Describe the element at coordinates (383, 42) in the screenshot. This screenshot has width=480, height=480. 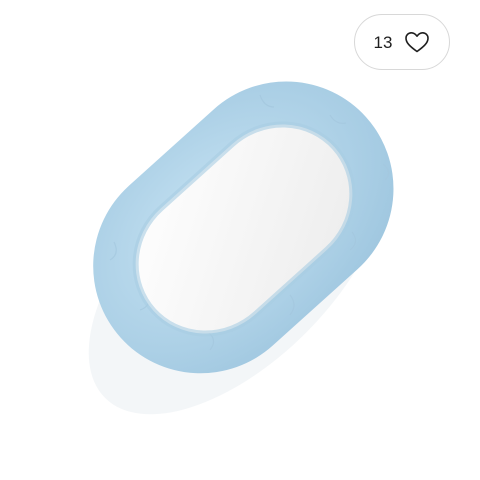
I see `favorite-count: 13` at that location.